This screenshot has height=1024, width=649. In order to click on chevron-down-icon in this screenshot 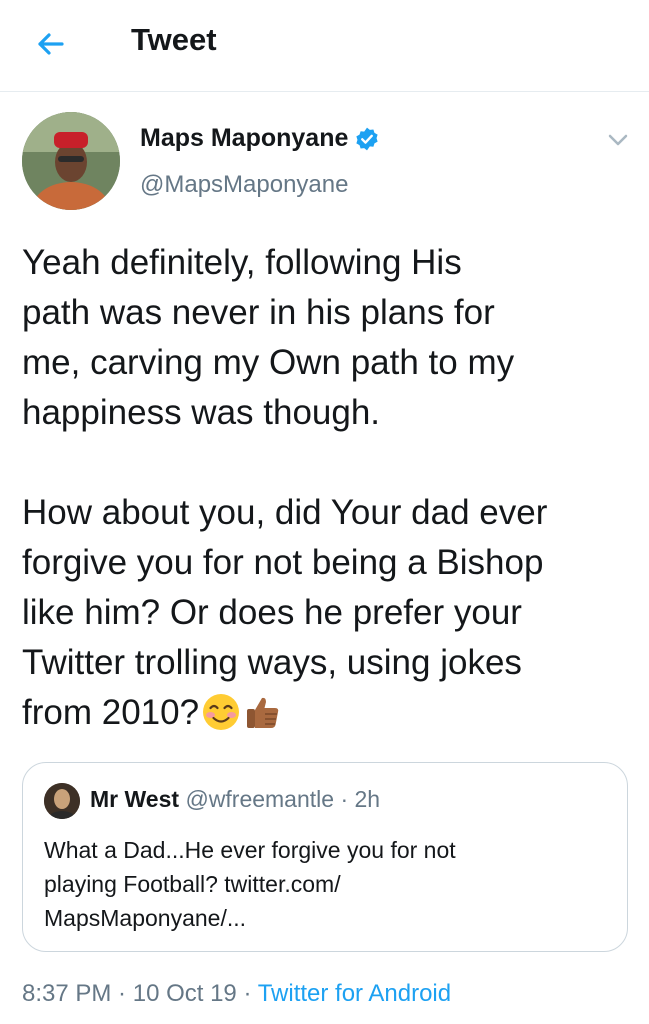, I will do `click(618, 140)`.